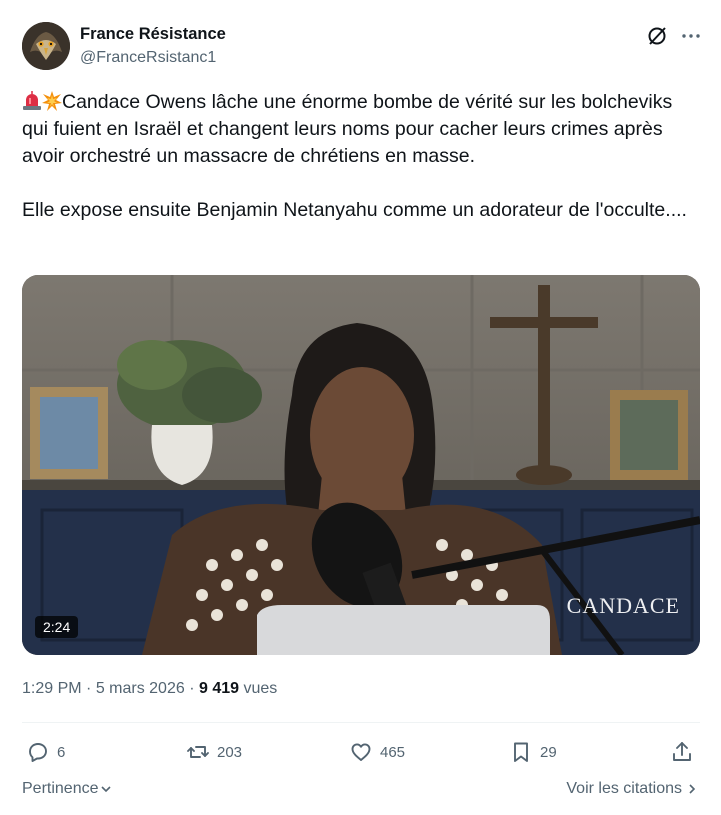 Image resolution: width=721 pixels, height=815 pixels. Describe the element at coordinates (533, 752) in the screenshot. I see `bookmark-button: 29` at that location.